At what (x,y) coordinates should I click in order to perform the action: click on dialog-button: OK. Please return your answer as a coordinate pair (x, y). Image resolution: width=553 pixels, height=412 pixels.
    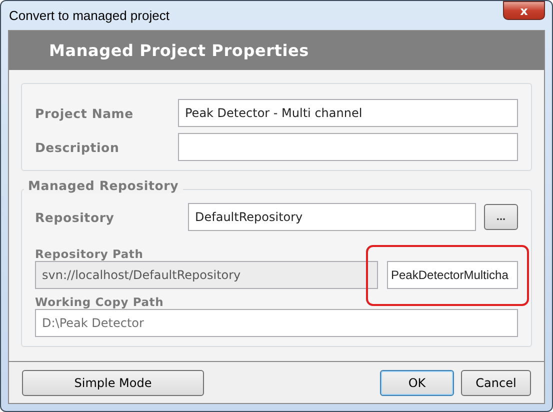
    Looking at the image, I should click on (417, 383).